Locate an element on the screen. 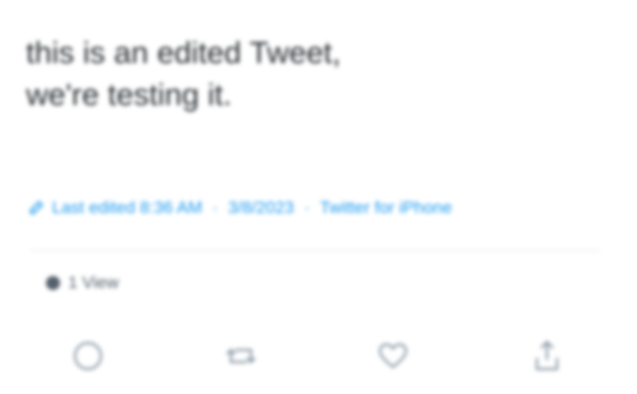 This screenshot has height=394, width=637. action-bar is located at coordinates (318, 356).